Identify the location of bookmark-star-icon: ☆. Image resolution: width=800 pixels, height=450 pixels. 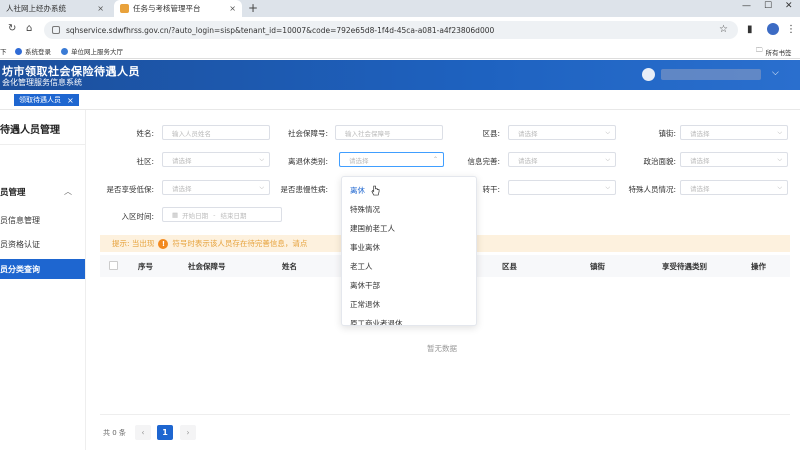
(723, 29).